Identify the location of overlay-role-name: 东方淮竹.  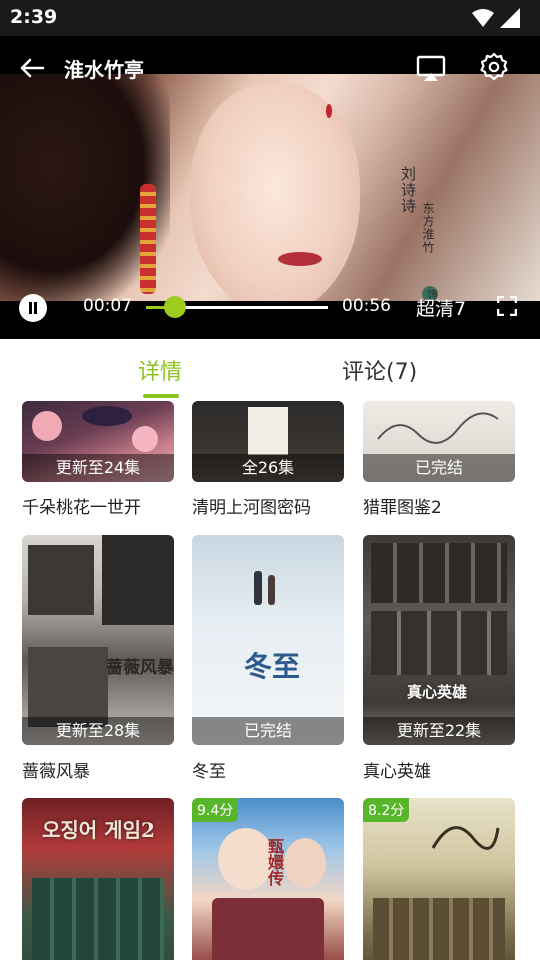
(428, 228).